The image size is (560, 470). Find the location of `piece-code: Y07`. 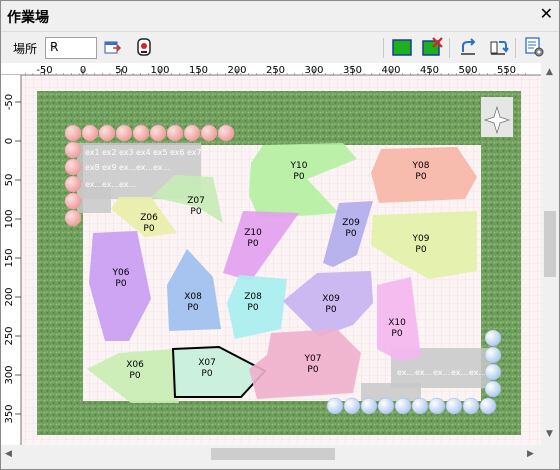

piece-code: Y07 is located at coordinates (313, 359).